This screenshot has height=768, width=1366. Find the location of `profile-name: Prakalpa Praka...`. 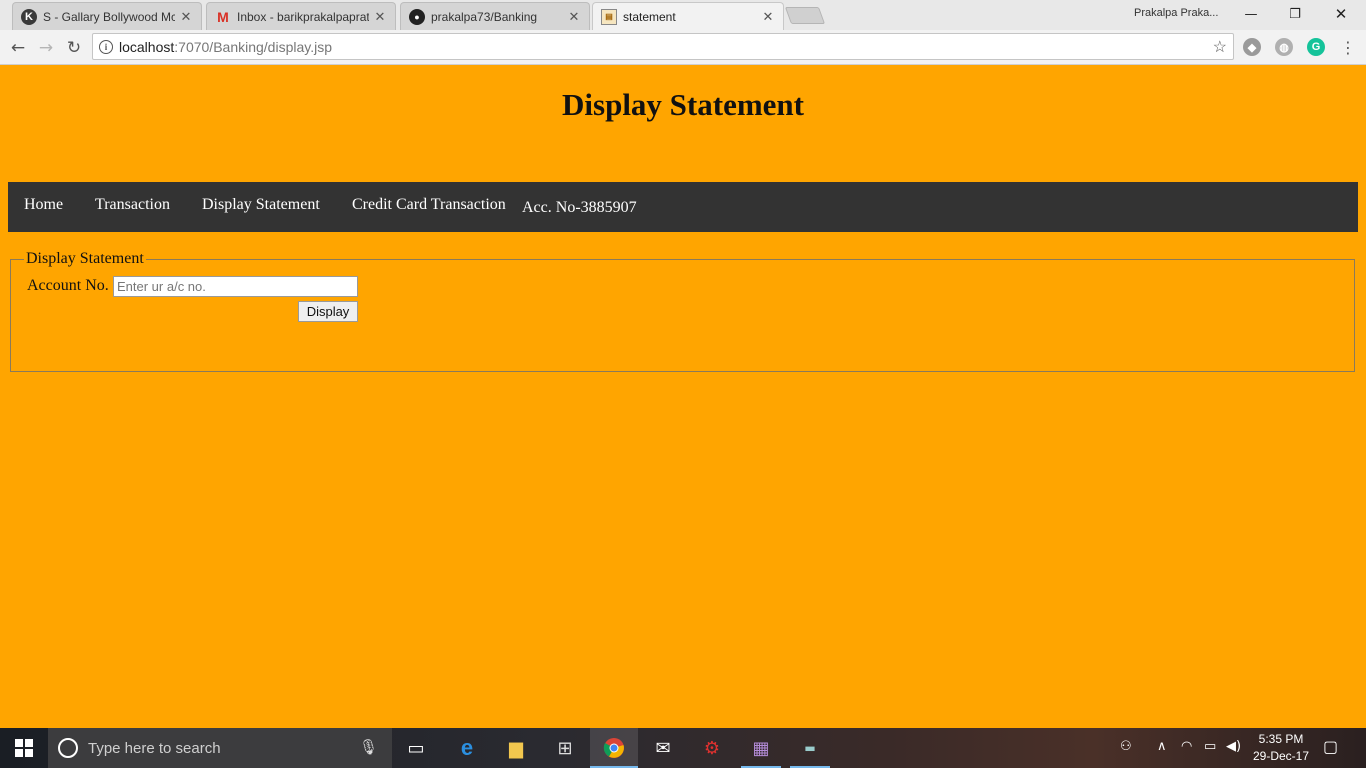

profile-name: Prakalpa Praka... is located at coordinates (1176, 13).